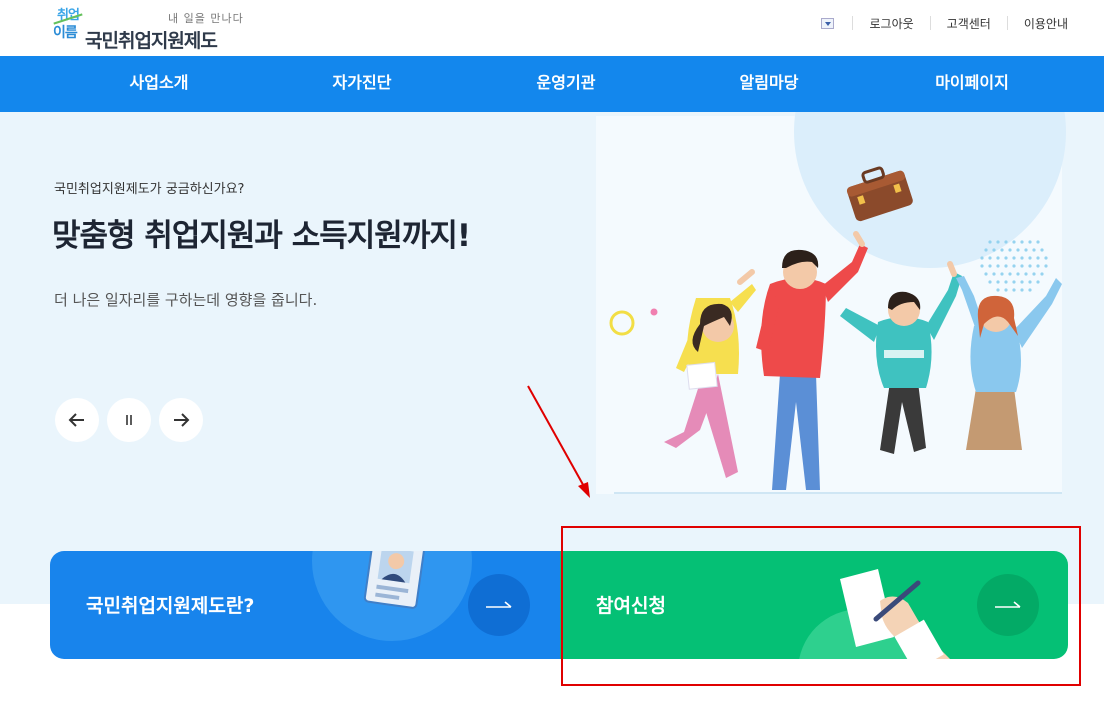 The height and width of the screenshot is (711, 1104). I want to click on intro-card-arrow, so click(499, 605).